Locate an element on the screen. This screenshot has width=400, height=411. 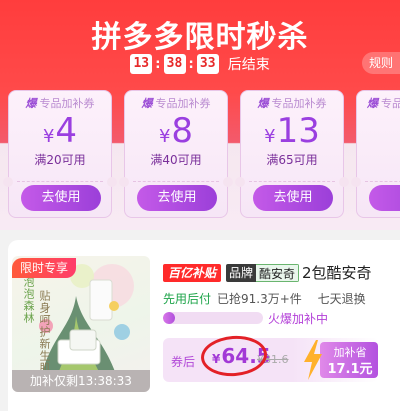
use-coupon-button is located at coordinates (384, 198).